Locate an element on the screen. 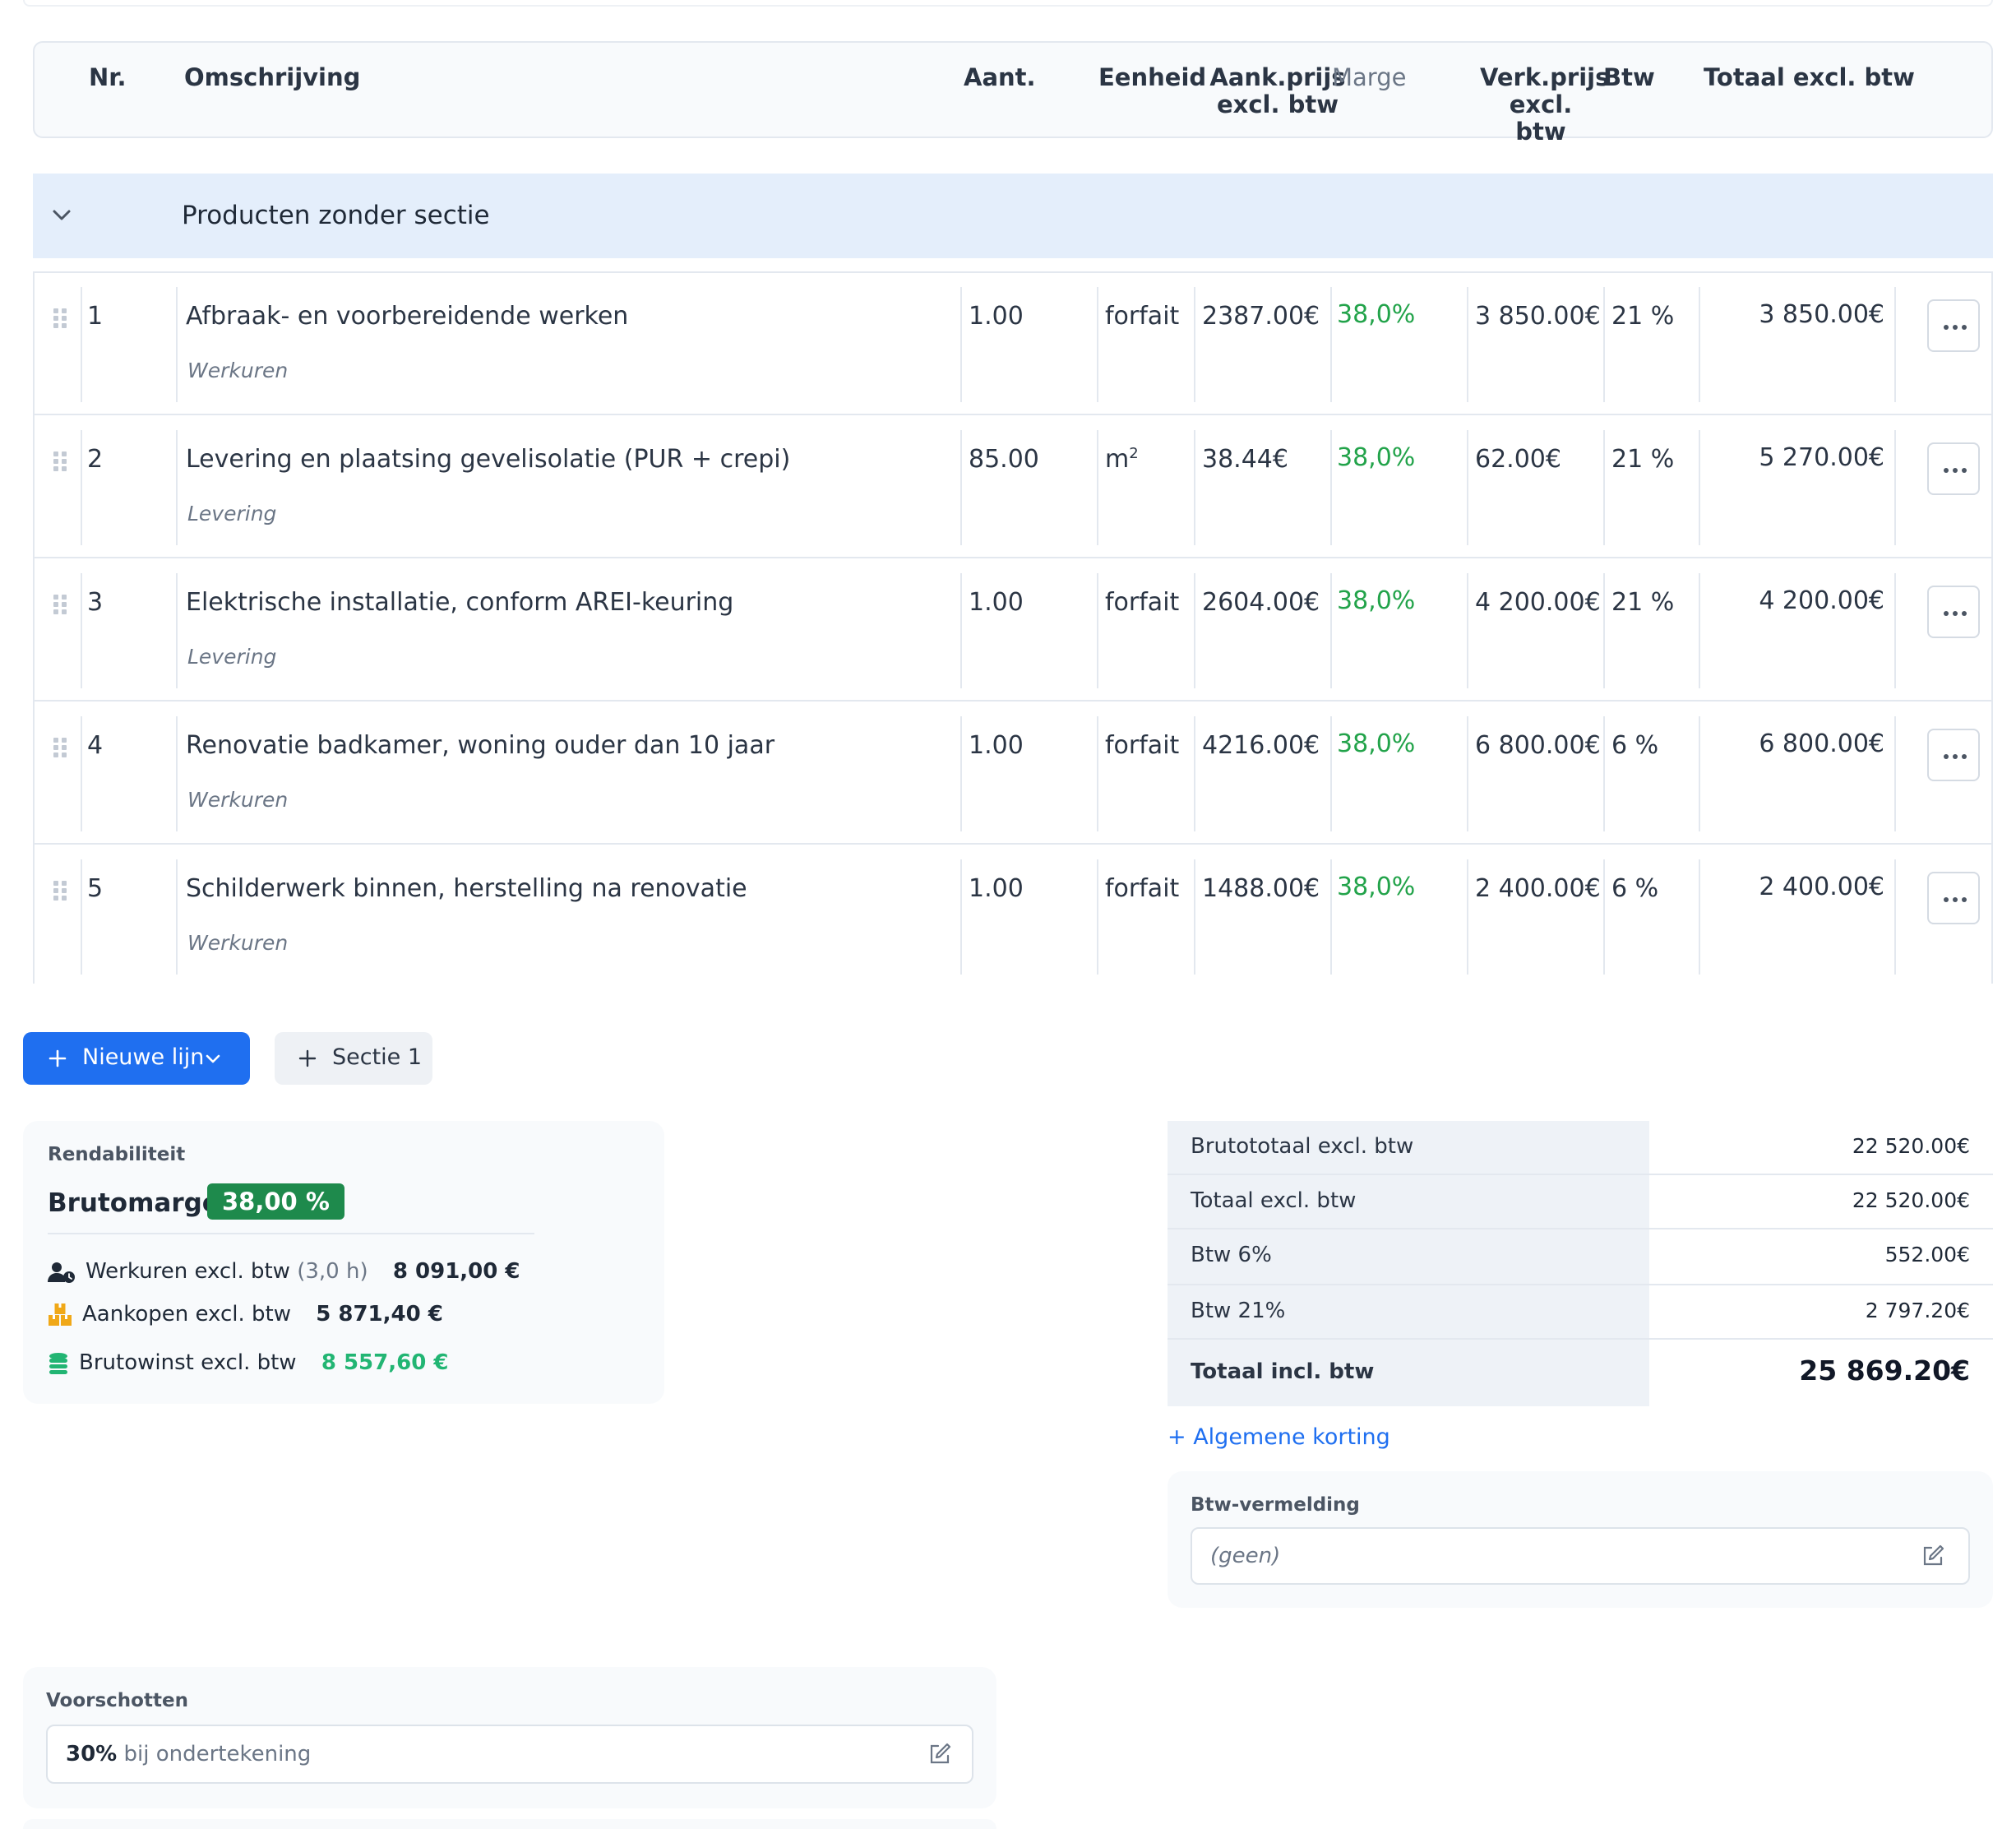  line-type: Werkuren is located at coordinates (238, 800).